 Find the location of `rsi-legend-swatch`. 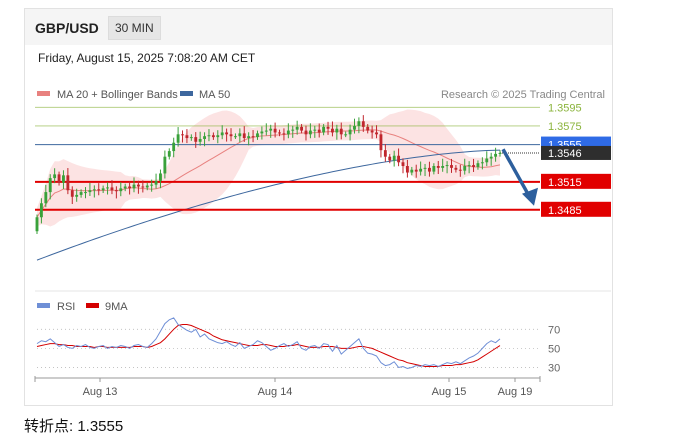

rsi-legend-swatch is located at coordinates (43, 305).